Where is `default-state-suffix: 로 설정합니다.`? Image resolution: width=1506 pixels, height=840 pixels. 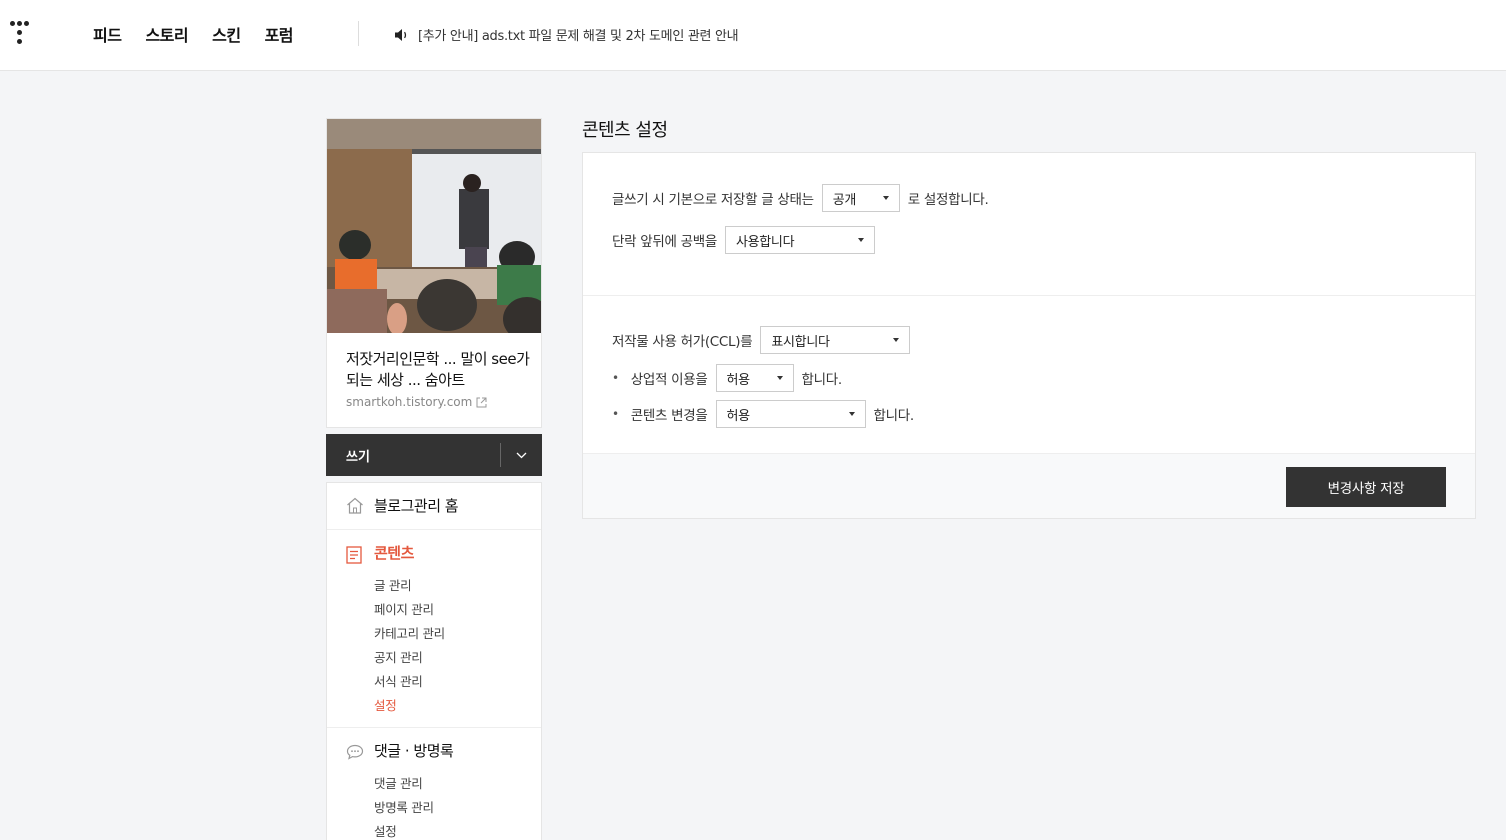
default-state-suffix: 로 설정합니다. is located at coordinates (948, 200).